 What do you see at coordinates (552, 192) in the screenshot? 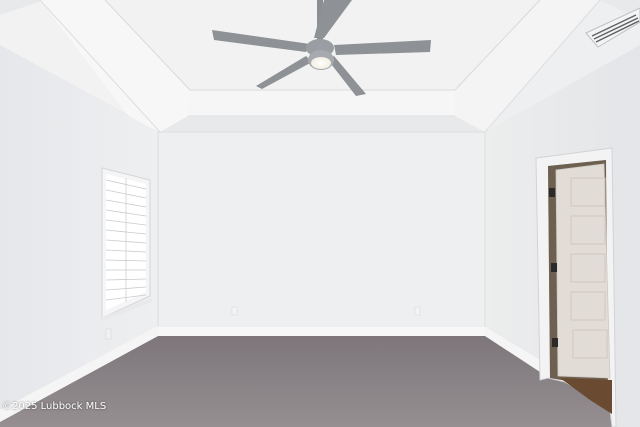
I see `door-hinge-top` at bounding box center [552, 192].